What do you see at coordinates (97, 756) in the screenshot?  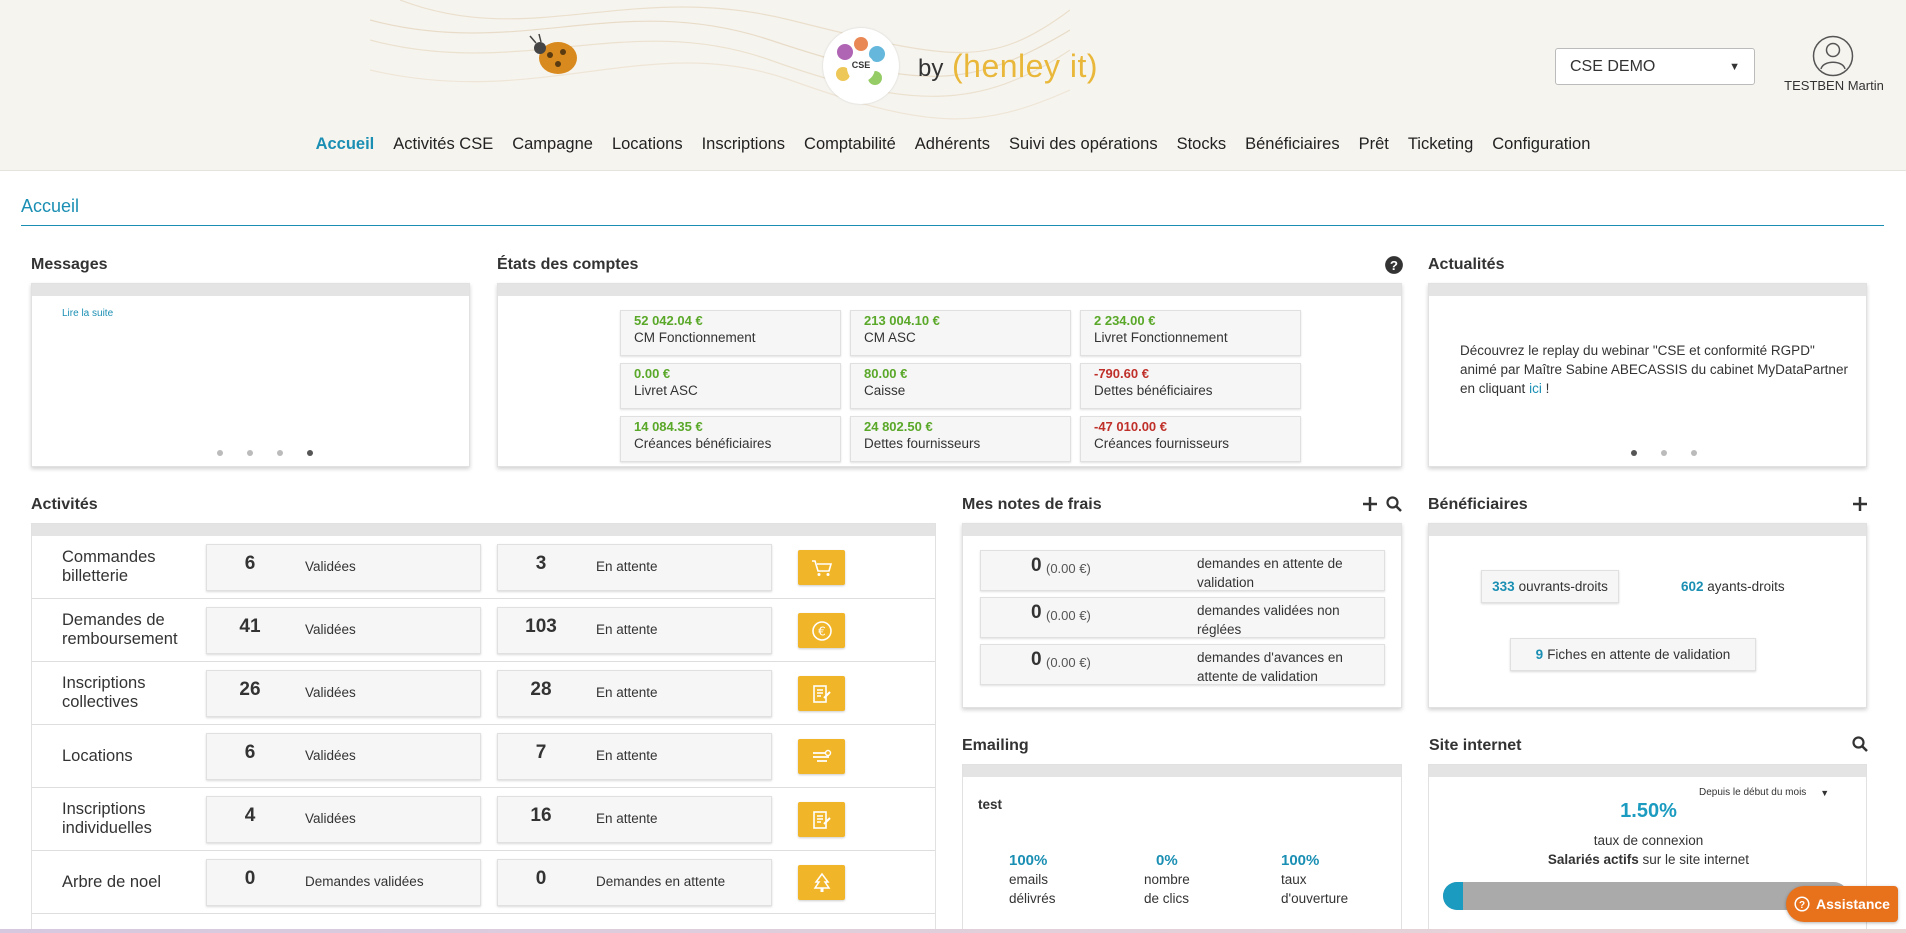 I see `activity-label: Locations` at bounding box center [97, 756].